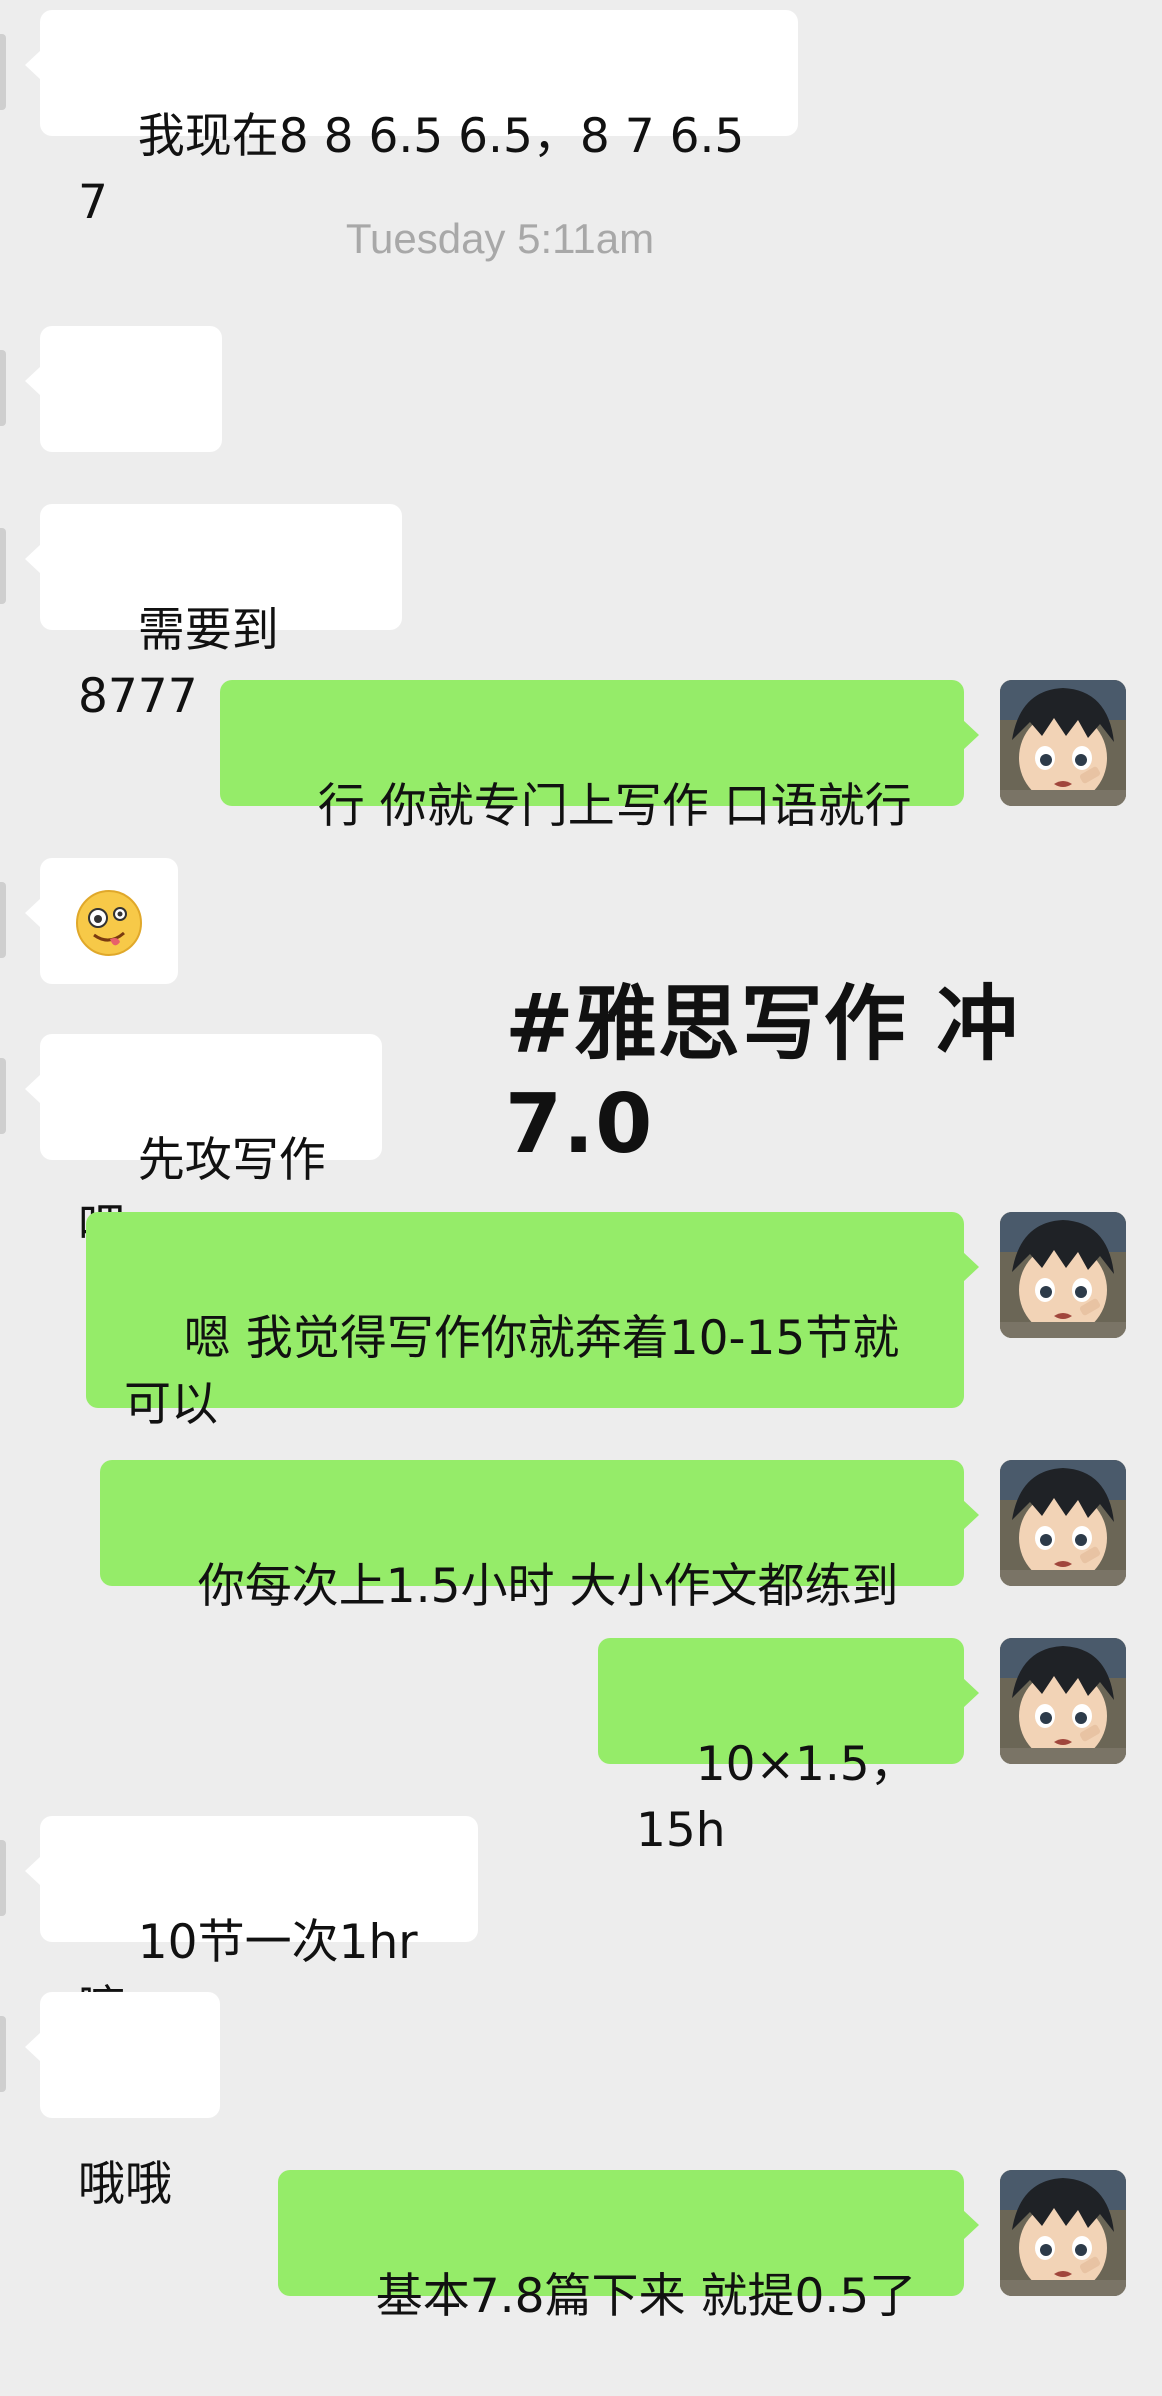 This screenshot has height=2396, width=1162. What do you see at coordinates (512, 1371) in the screenshot?
I see `message-text: 嗯 我觉得写作你就奔着10-15节就可以` at bounding box center [512, 1371].